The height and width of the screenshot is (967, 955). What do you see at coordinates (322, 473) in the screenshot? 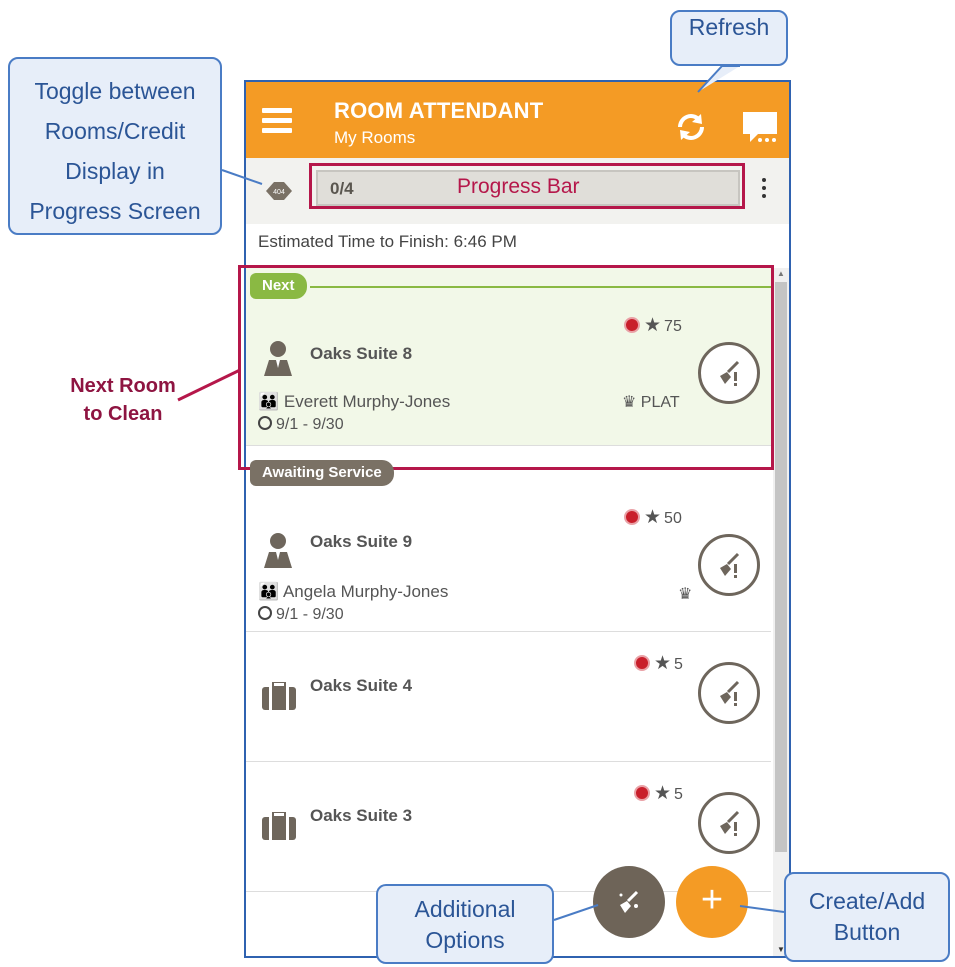
I see `awaiting-service-tag: Awaiting Service` at bounding box center [322, 473].